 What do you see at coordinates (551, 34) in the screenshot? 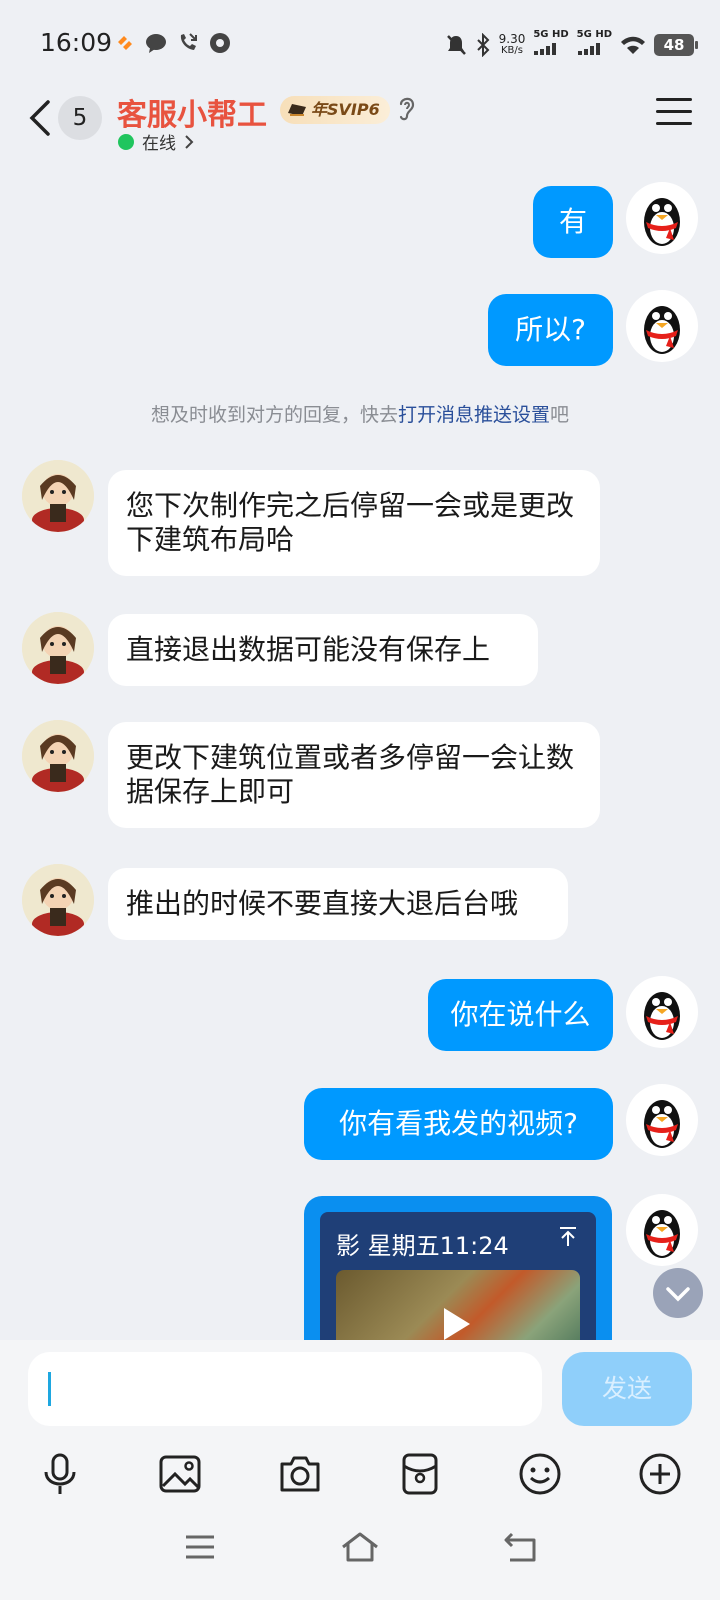
I see `signal-1-label: 5G HD` at bounding box center [551, 34].